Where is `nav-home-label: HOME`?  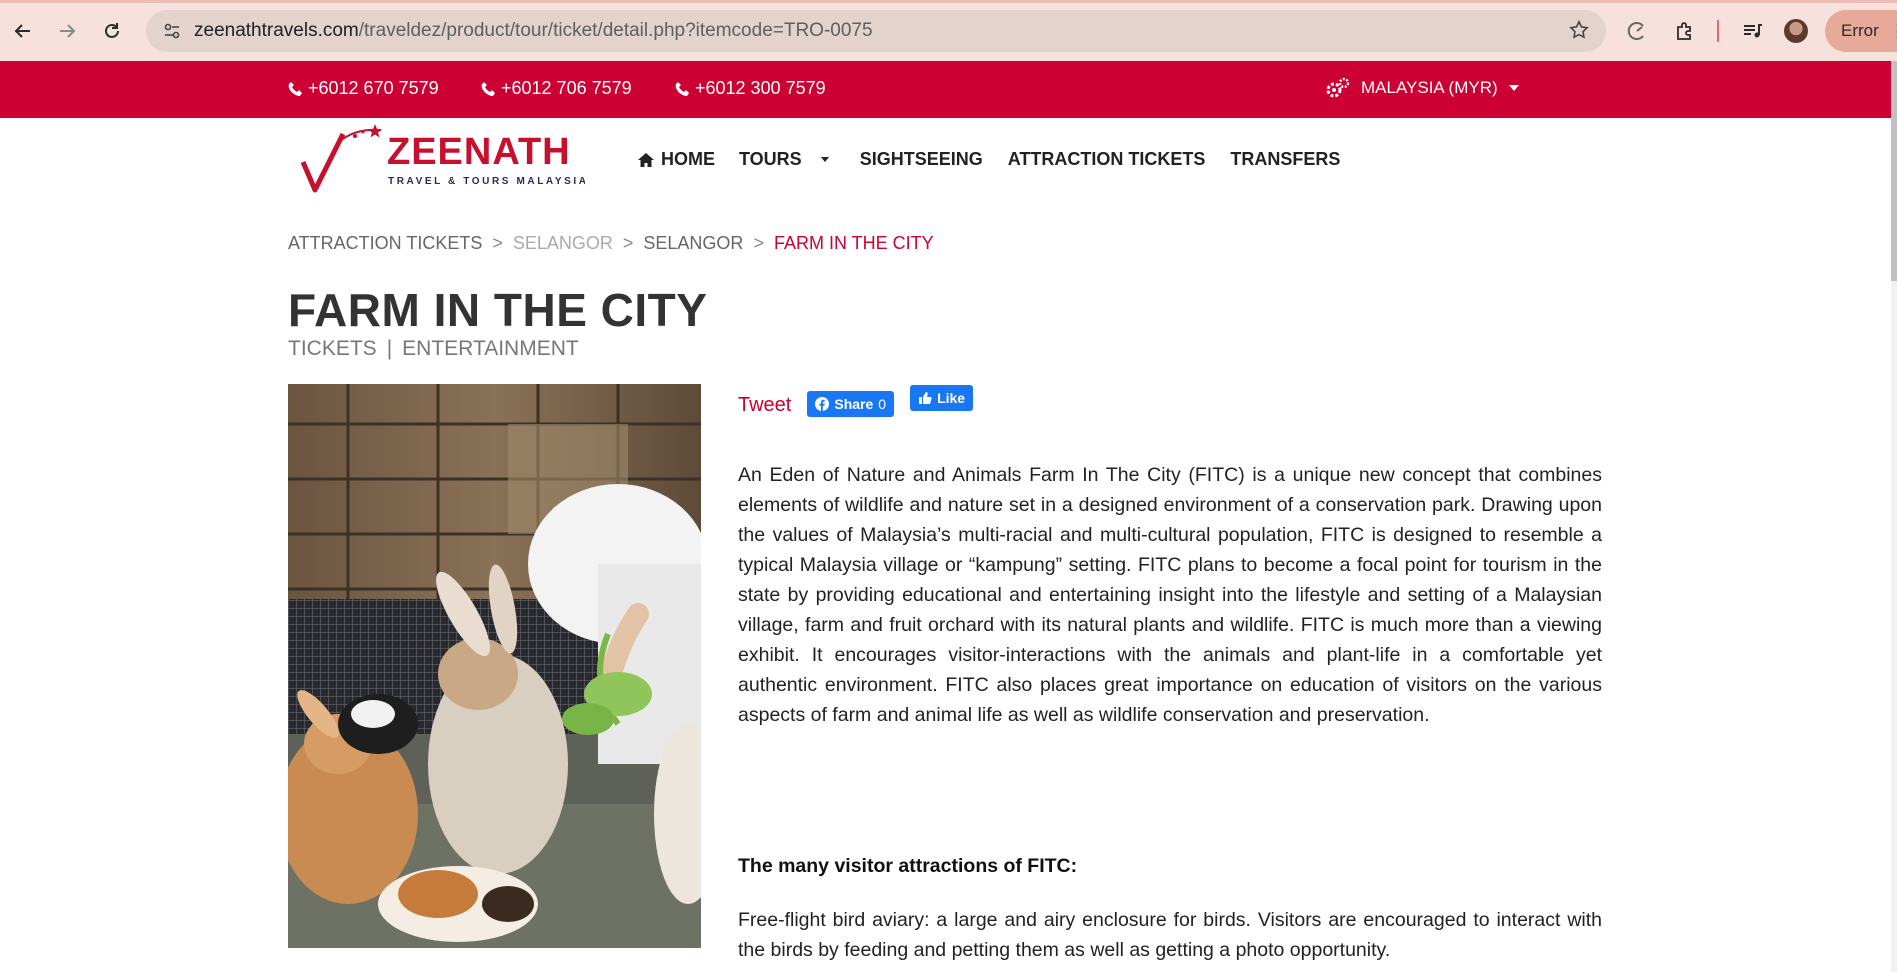
nav-home-label: HOME is located at coordinates (688, 159).